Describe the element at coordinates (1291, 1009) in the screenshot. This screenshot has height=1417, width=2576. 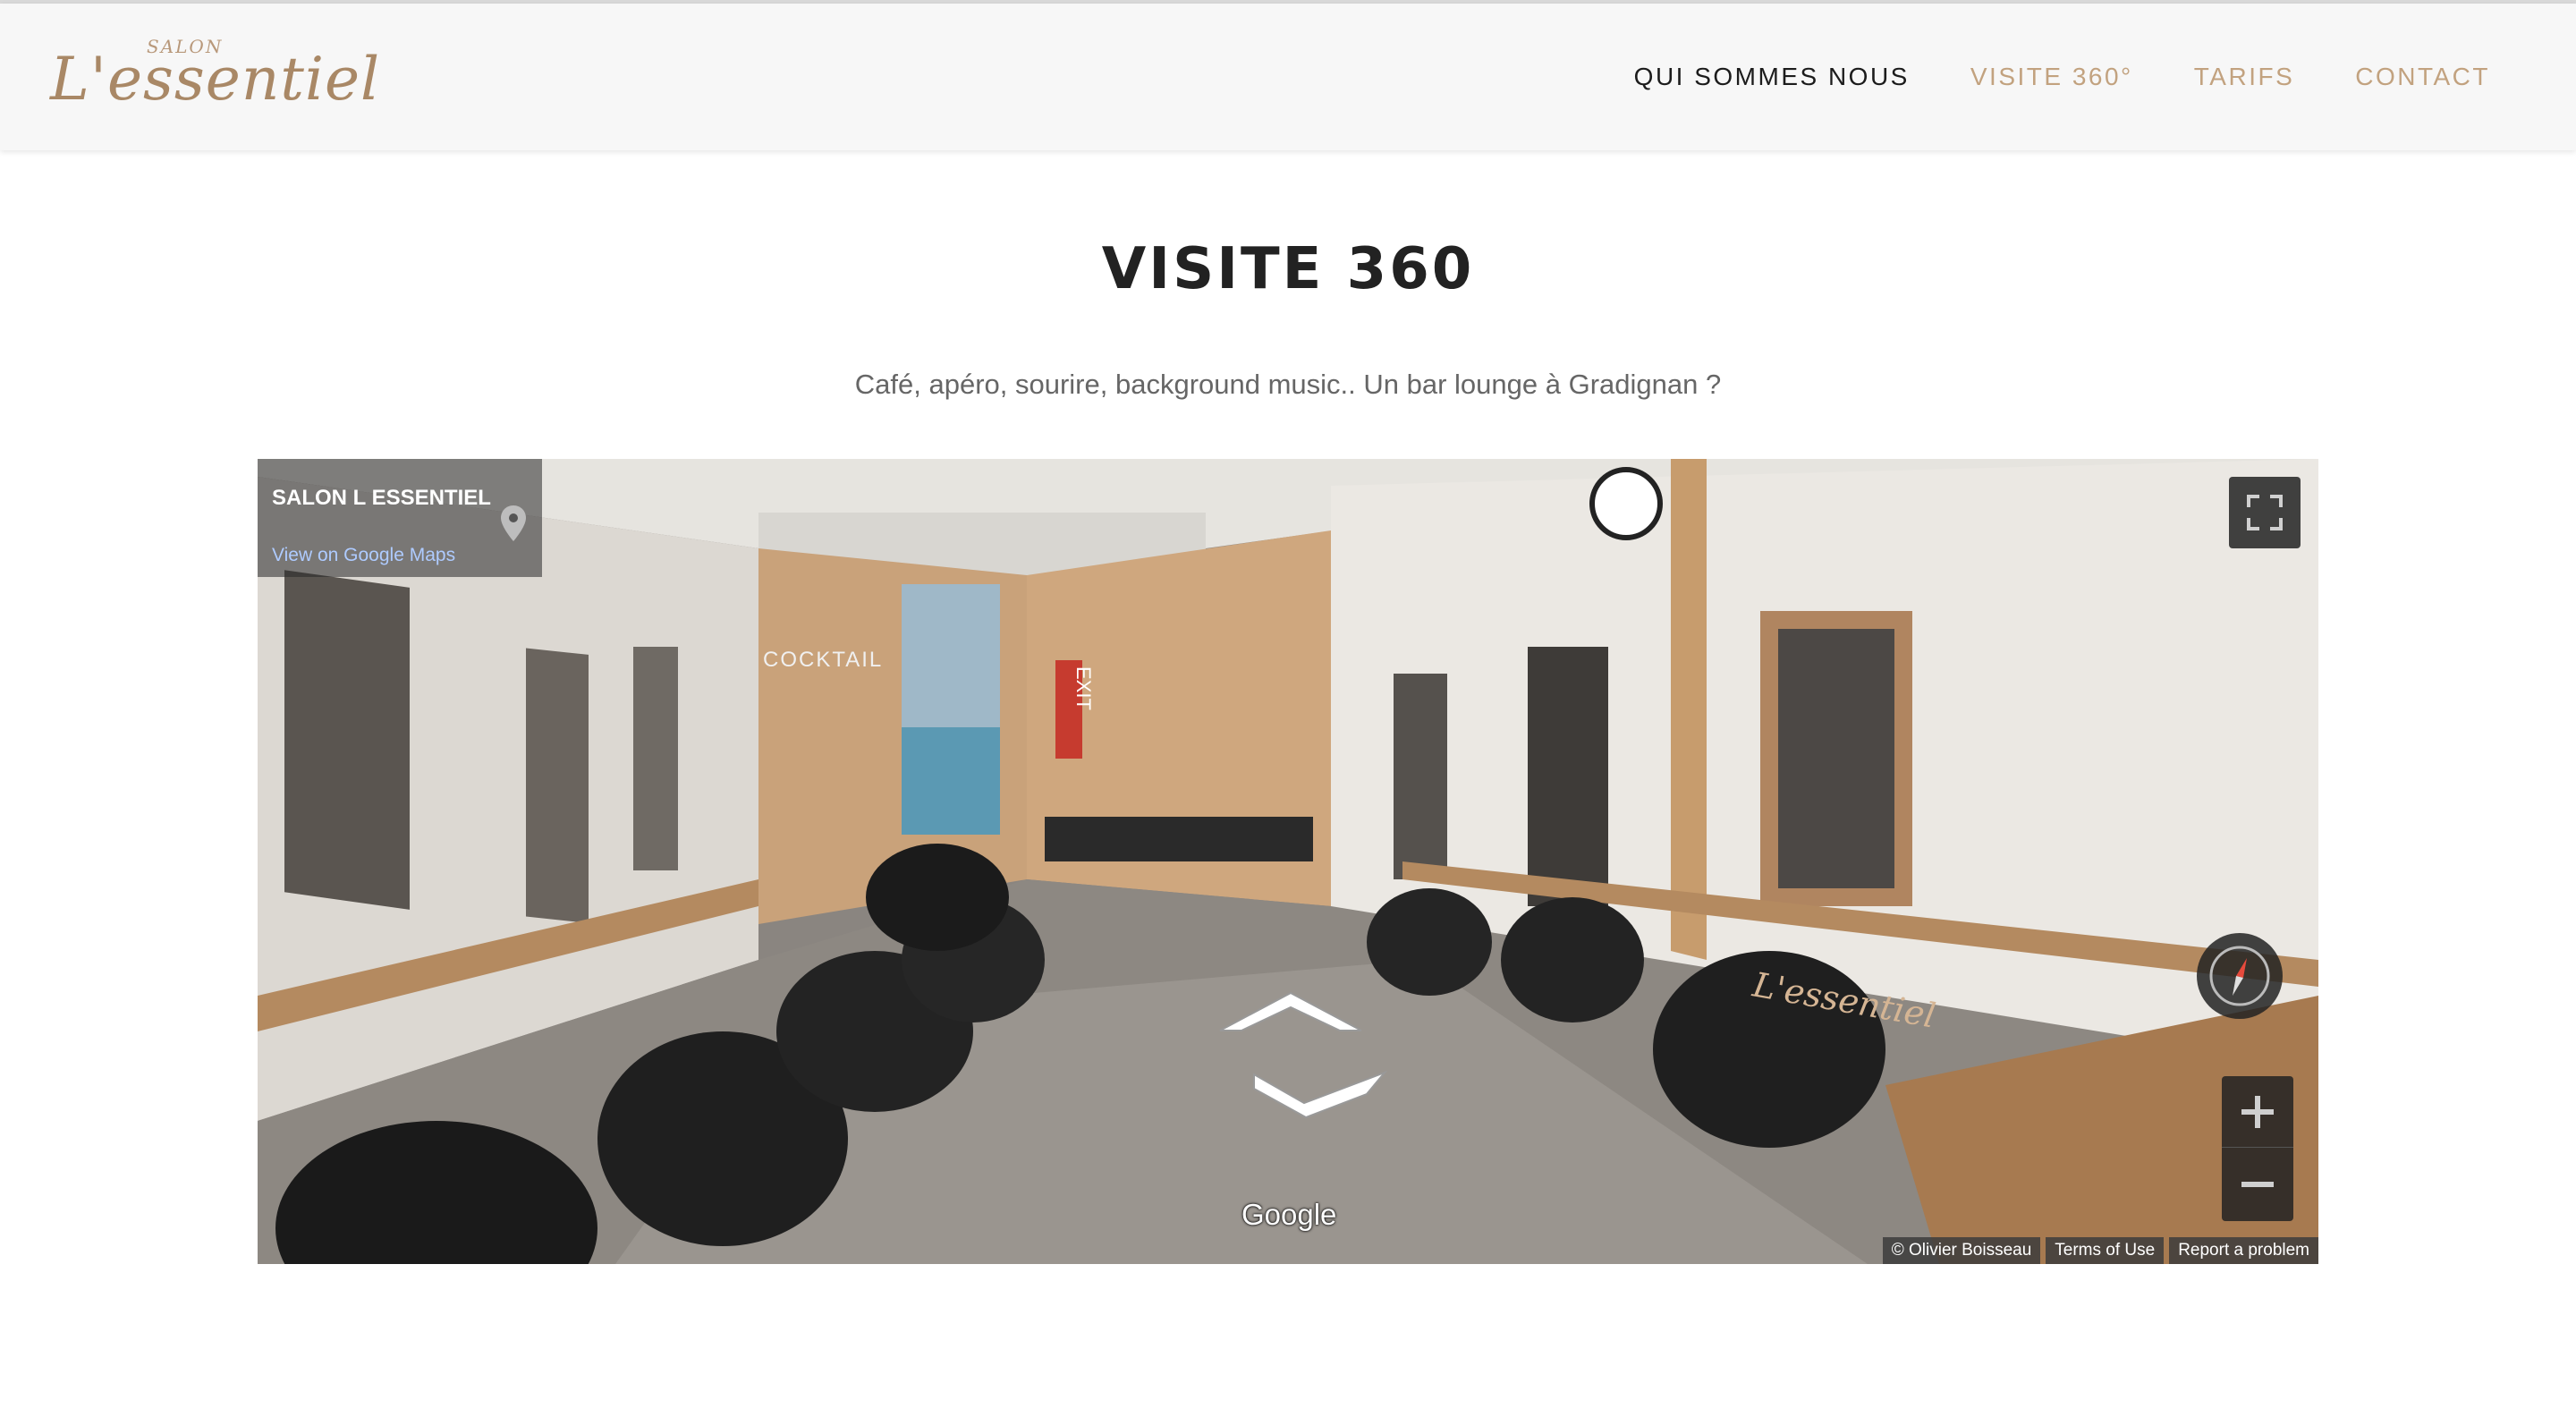
I see `chevron-up-icon` at that location.